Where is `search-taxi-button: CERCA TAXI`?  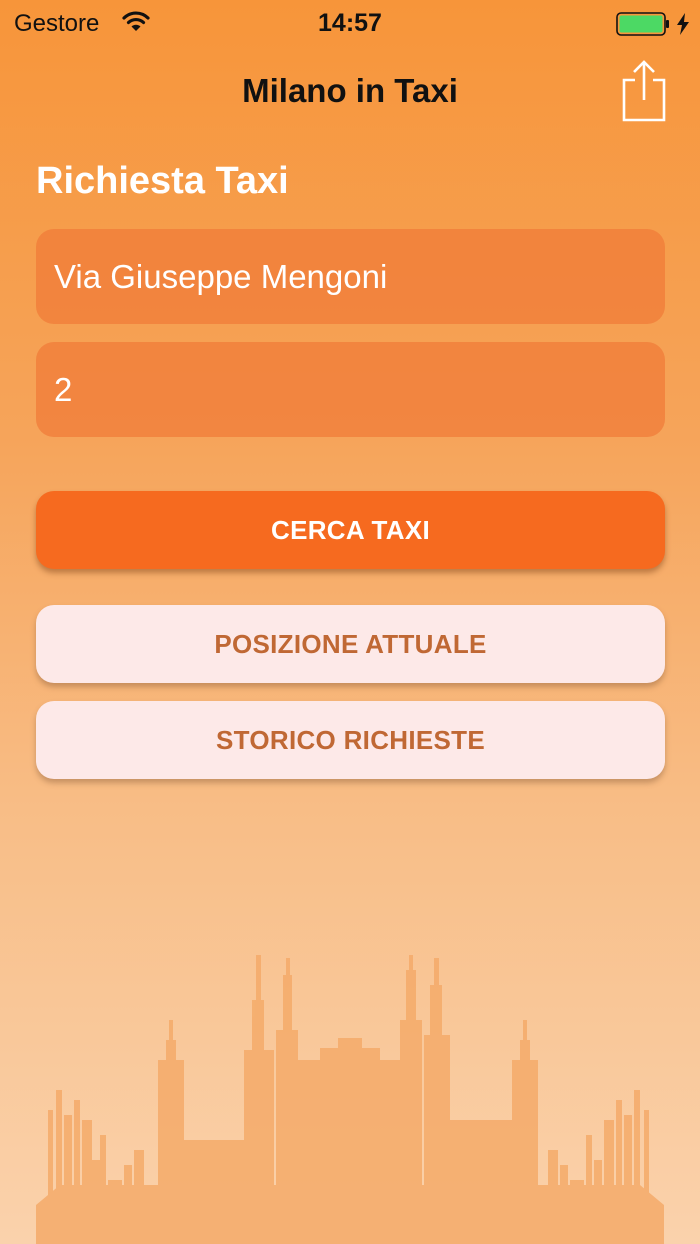
search-taxi-button: CERCA TAXI is located at coordinates (350, 530).